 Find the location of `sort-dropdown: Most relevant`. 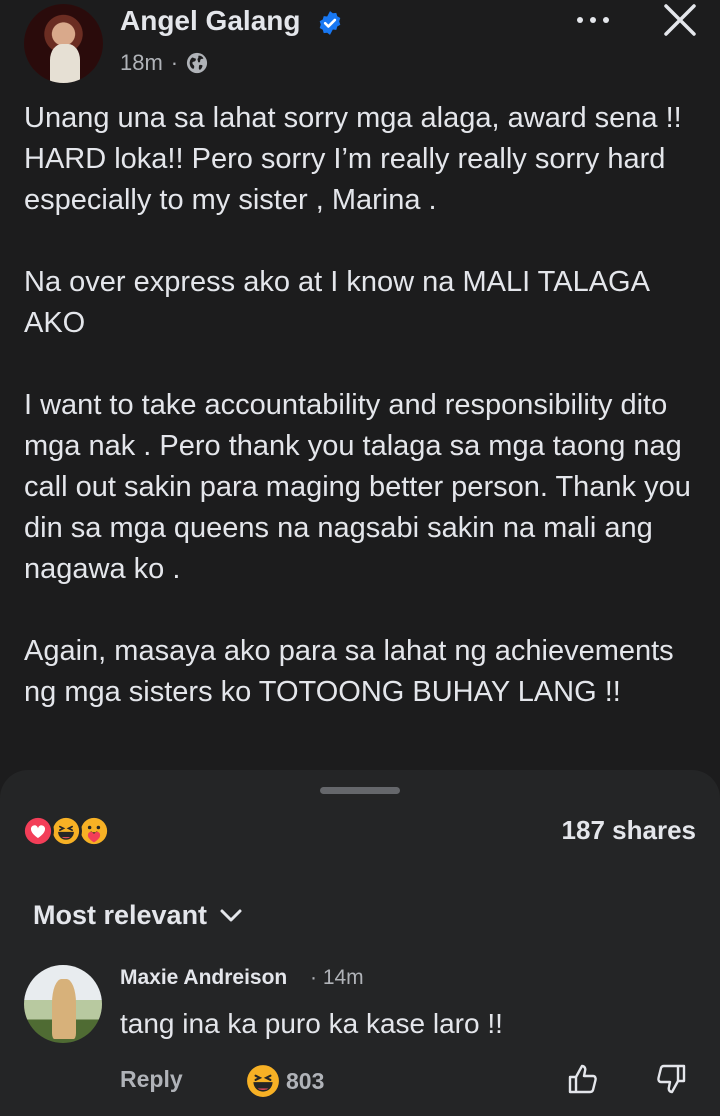

sort-dropdown: Most relevant is located at coordinates (138, 915).